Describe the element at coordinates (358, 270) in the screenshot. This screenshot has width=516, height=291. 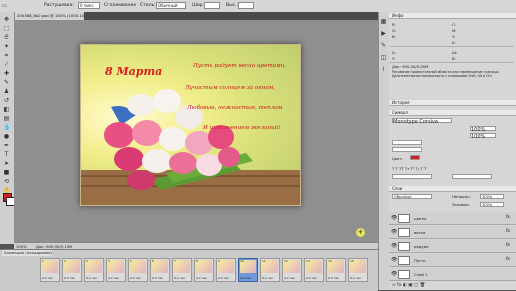
I see `animation-frame: 15 0,2 сек` at that location.